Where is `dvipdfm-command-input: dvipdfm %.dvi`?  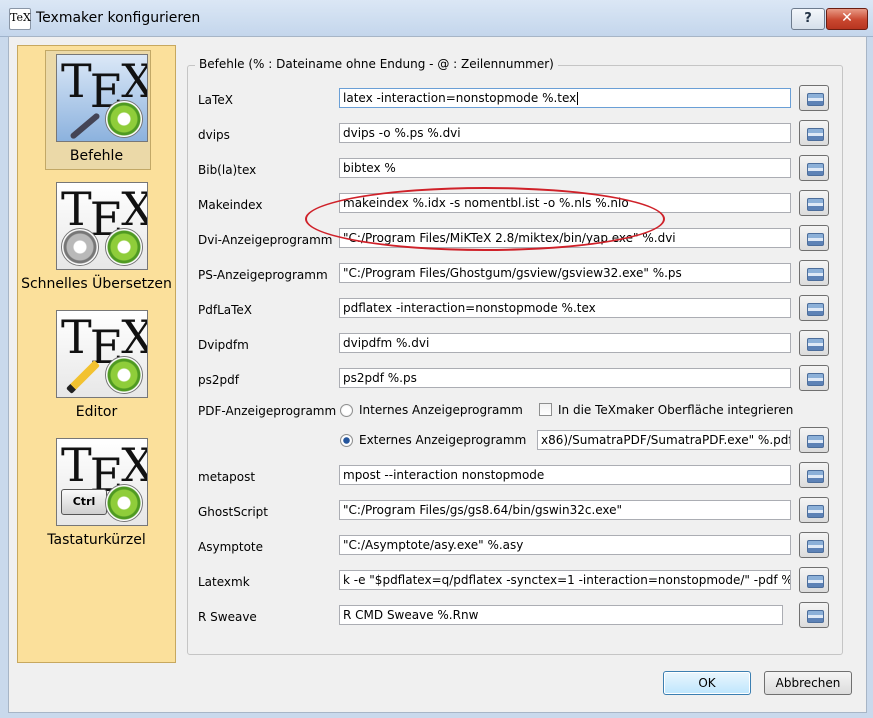
dvipdfm-command-input: dvipdfm %.dvi is located at coordinates (565, 343).